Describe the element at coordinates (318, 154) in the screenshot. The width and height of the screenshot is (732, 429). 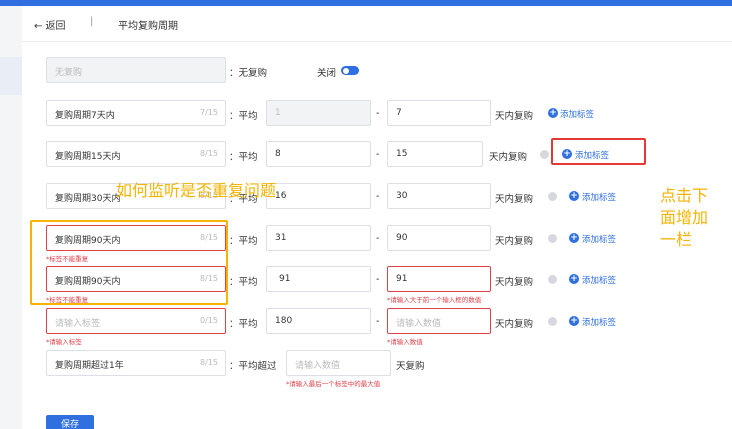
I see `min-input-2: 8` at that location.